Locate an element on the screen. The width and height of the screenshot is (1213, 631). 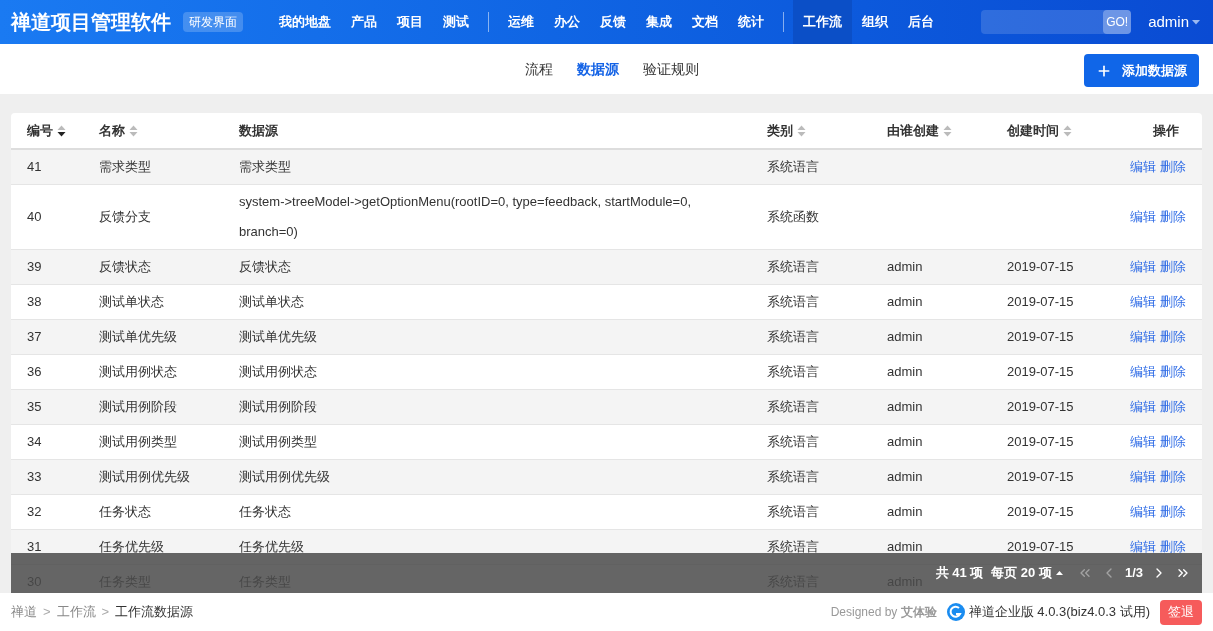
nav-item: 反馈 is located at coordinates (613, 22).